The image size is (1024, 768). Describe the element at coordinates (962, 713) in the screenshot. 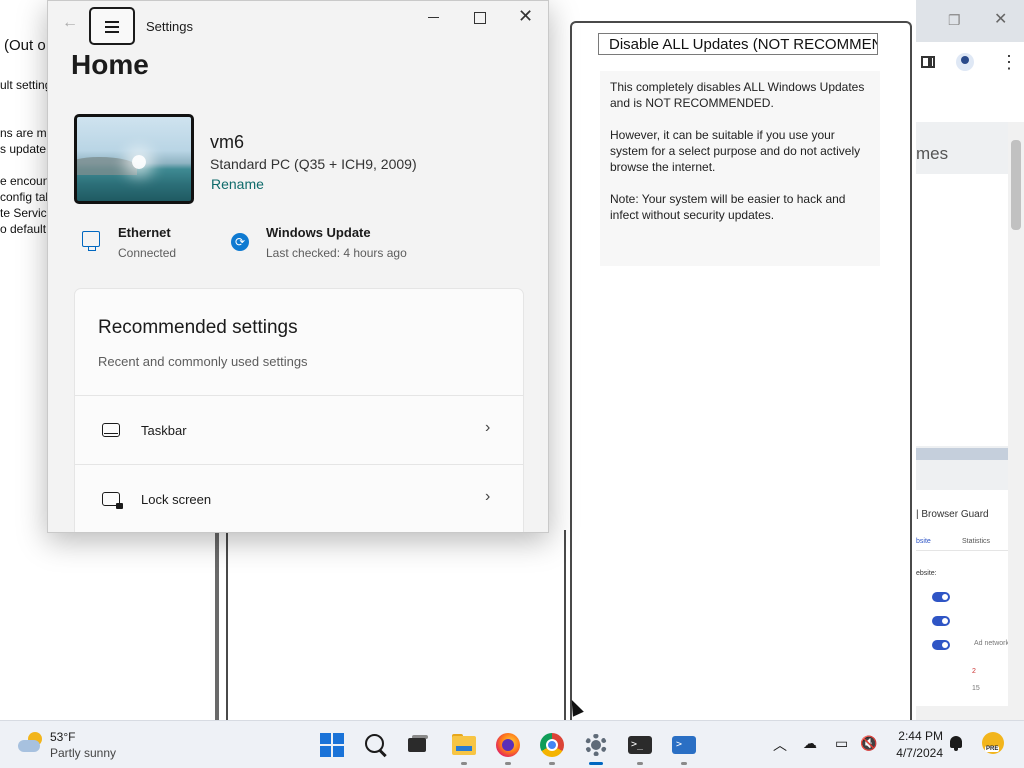

I see `horizontal-scrollbar` at that location.